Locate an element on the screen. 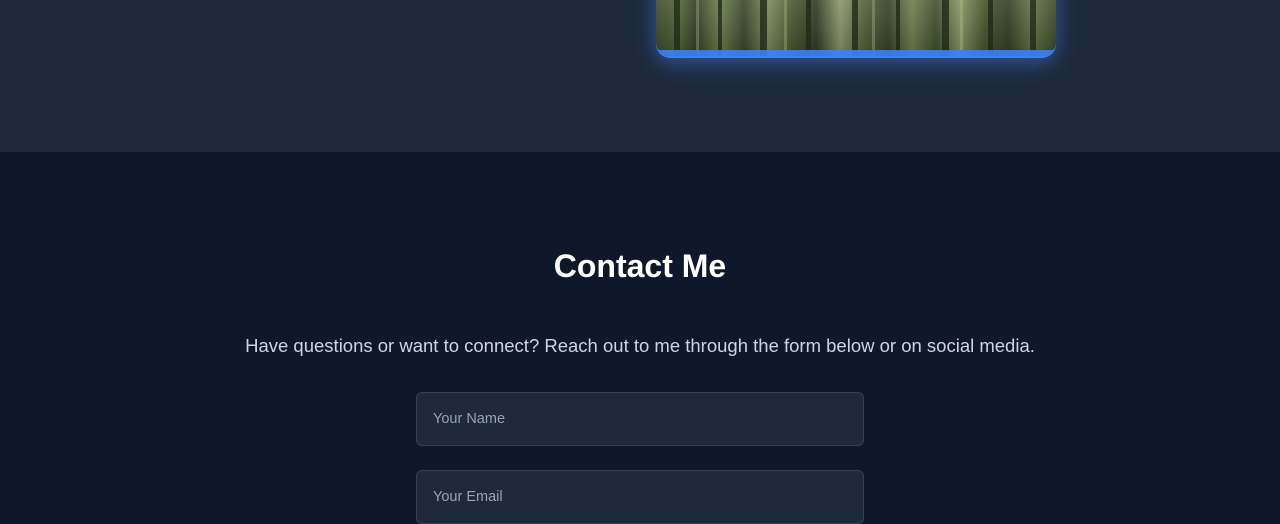 This screenshot has height=524, width=1280. contact-title: Contact Me is located at coordinates (640, 266).